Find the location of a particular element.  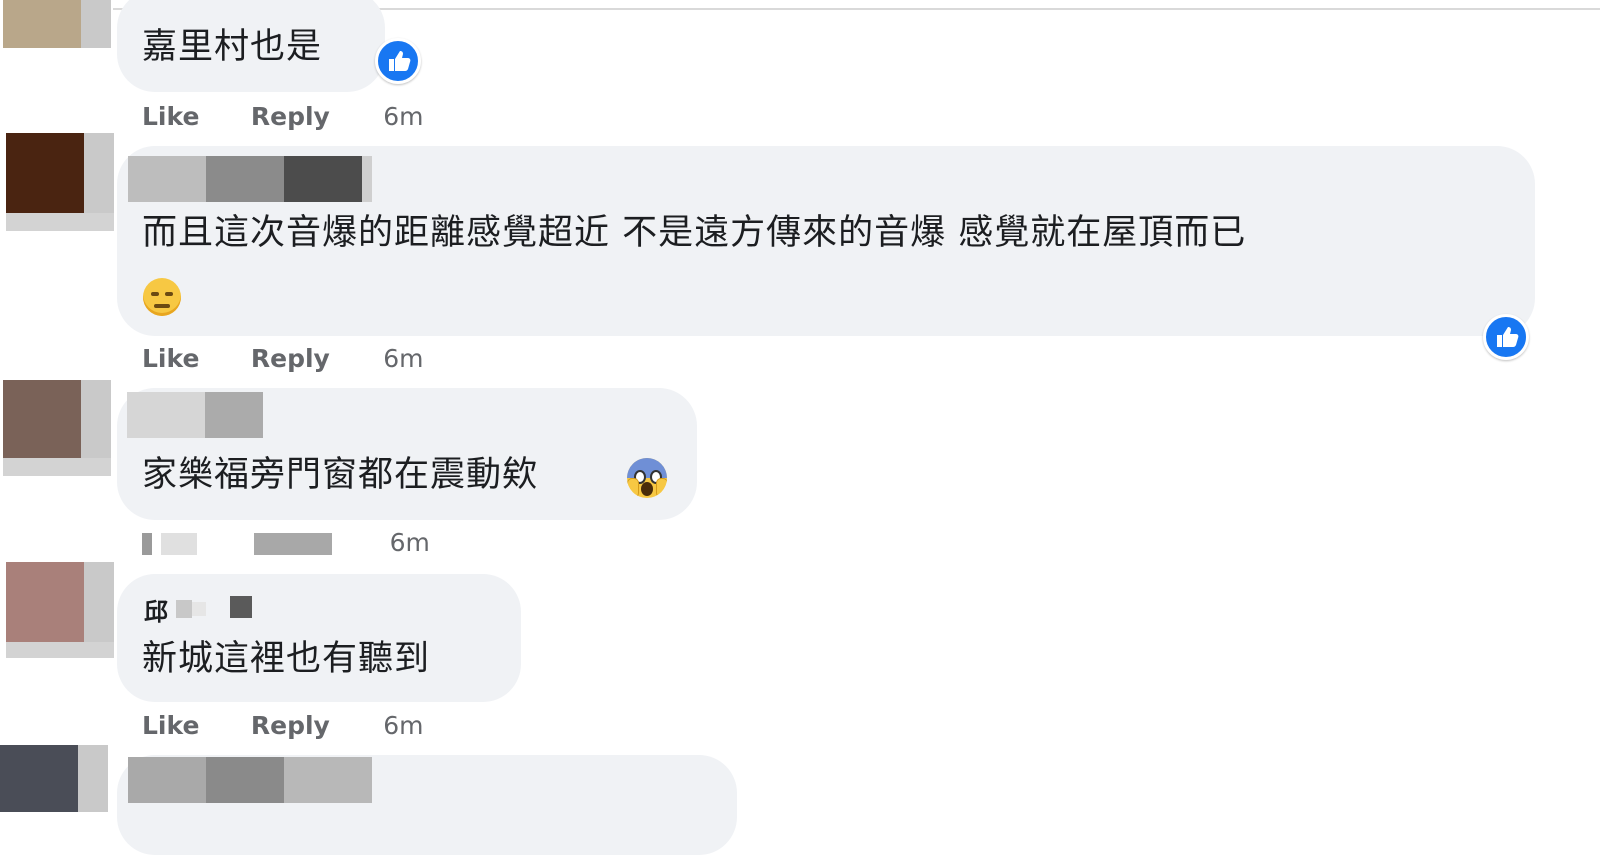

face-screaming-in-fear-icon is located at coordinates (647, 478).